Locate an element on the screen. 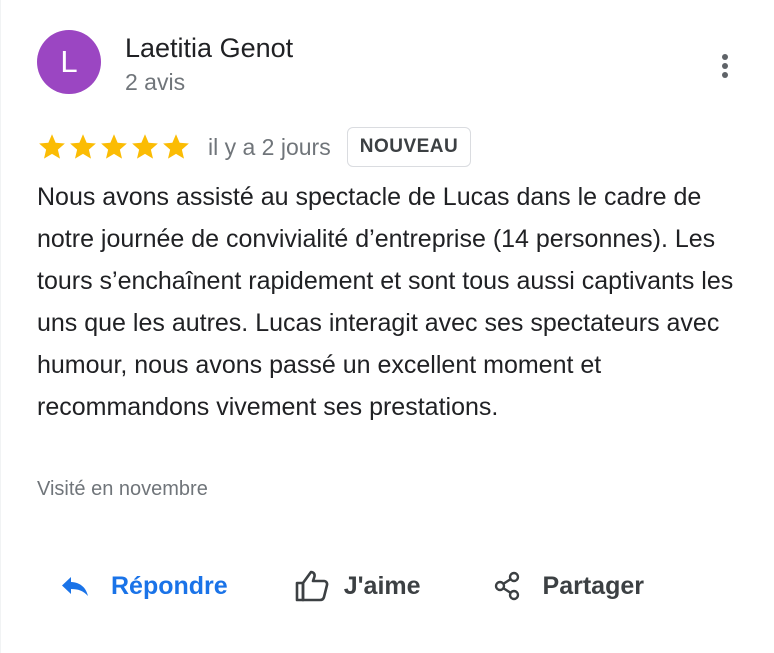 The image size is (774, 653). more-options-button is located at coordinates (725, 66).